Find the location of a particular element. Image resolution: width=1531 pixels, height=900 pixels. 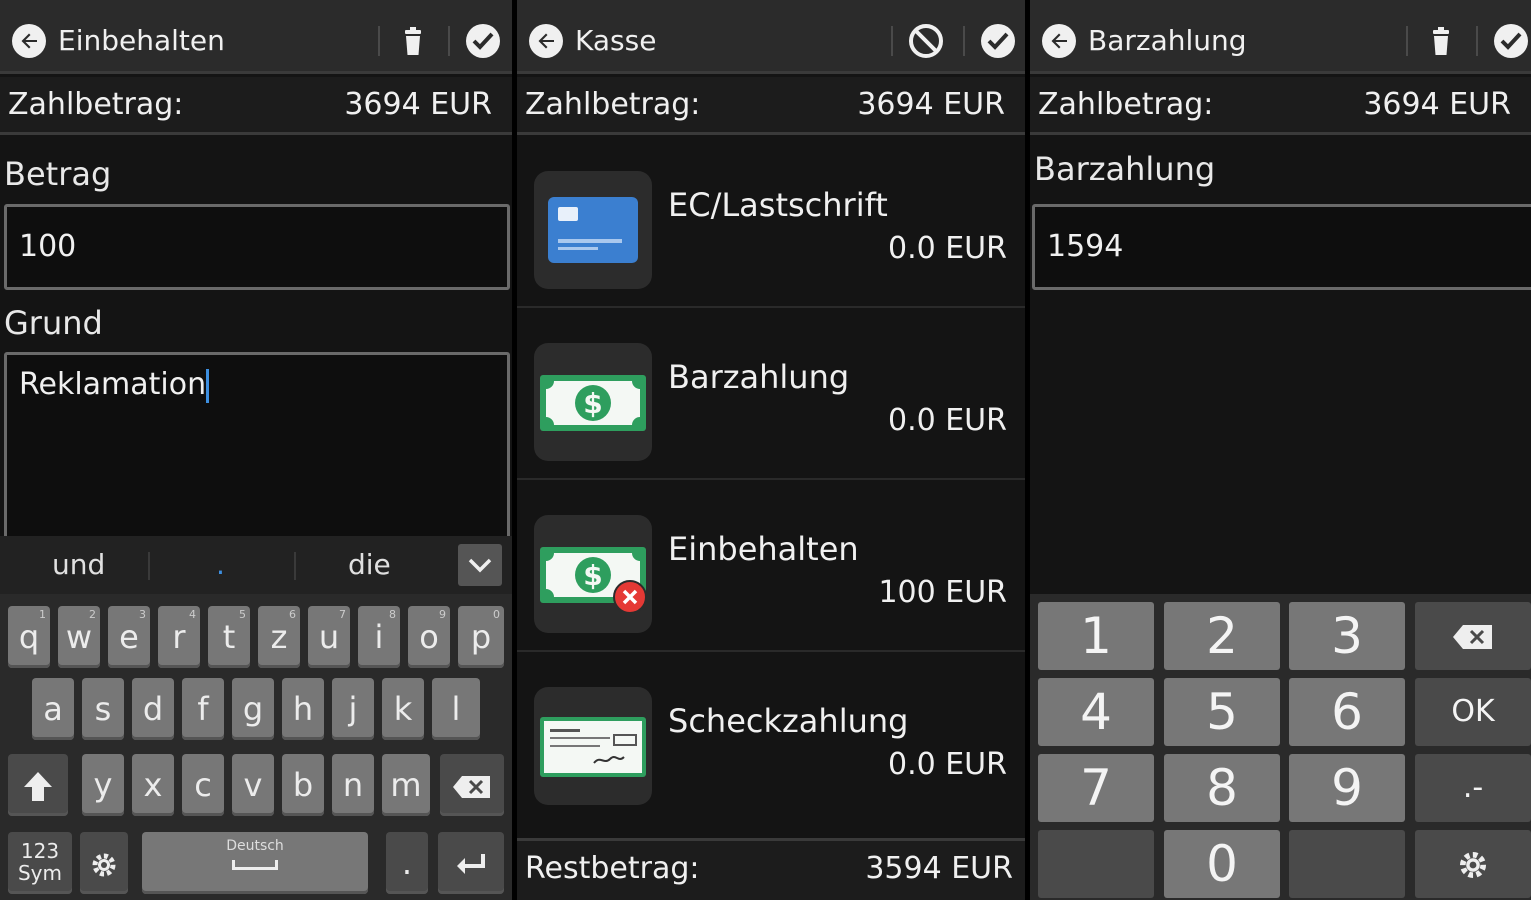

shift-key is located at coordinates (38, 785).